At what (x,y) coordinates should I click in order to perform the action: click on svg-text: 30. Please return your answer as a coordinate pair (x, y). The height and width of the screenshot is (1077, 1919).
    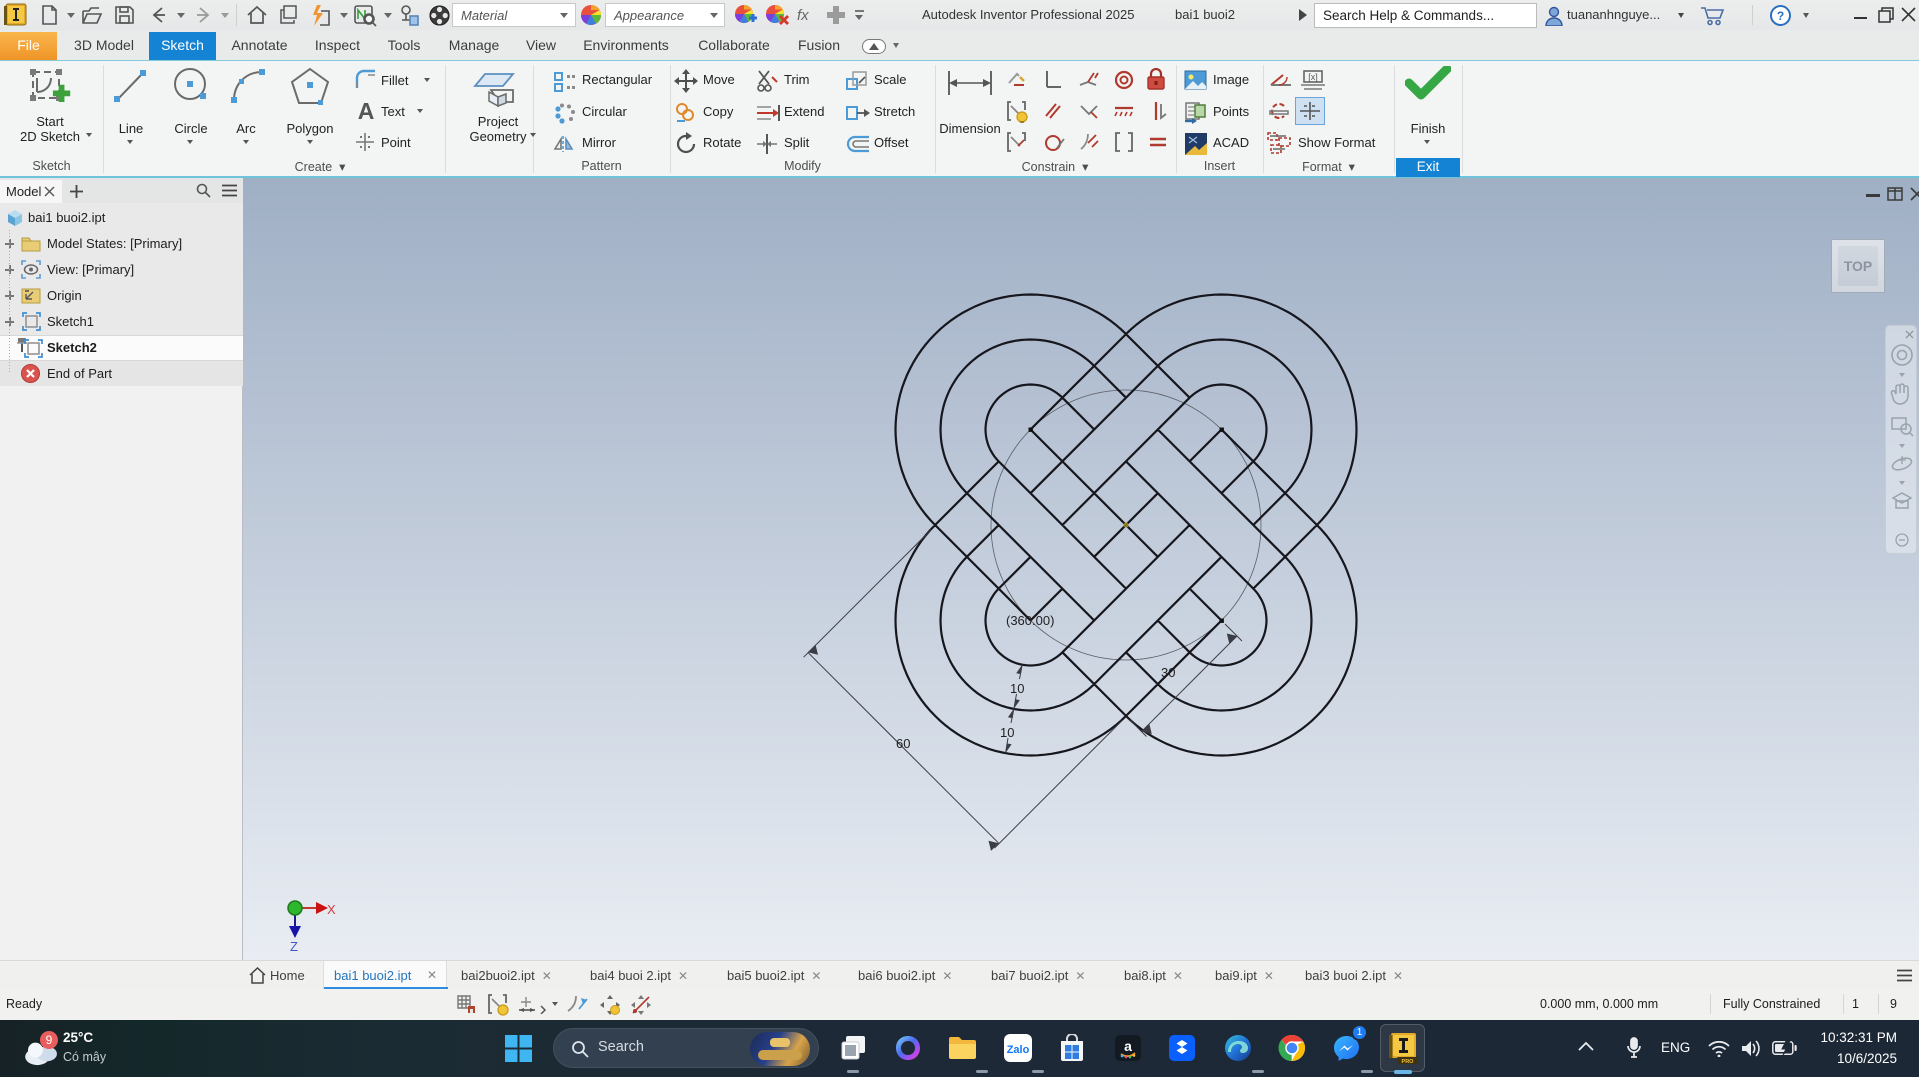
    Looking at the image, I should click on (1168, 672).